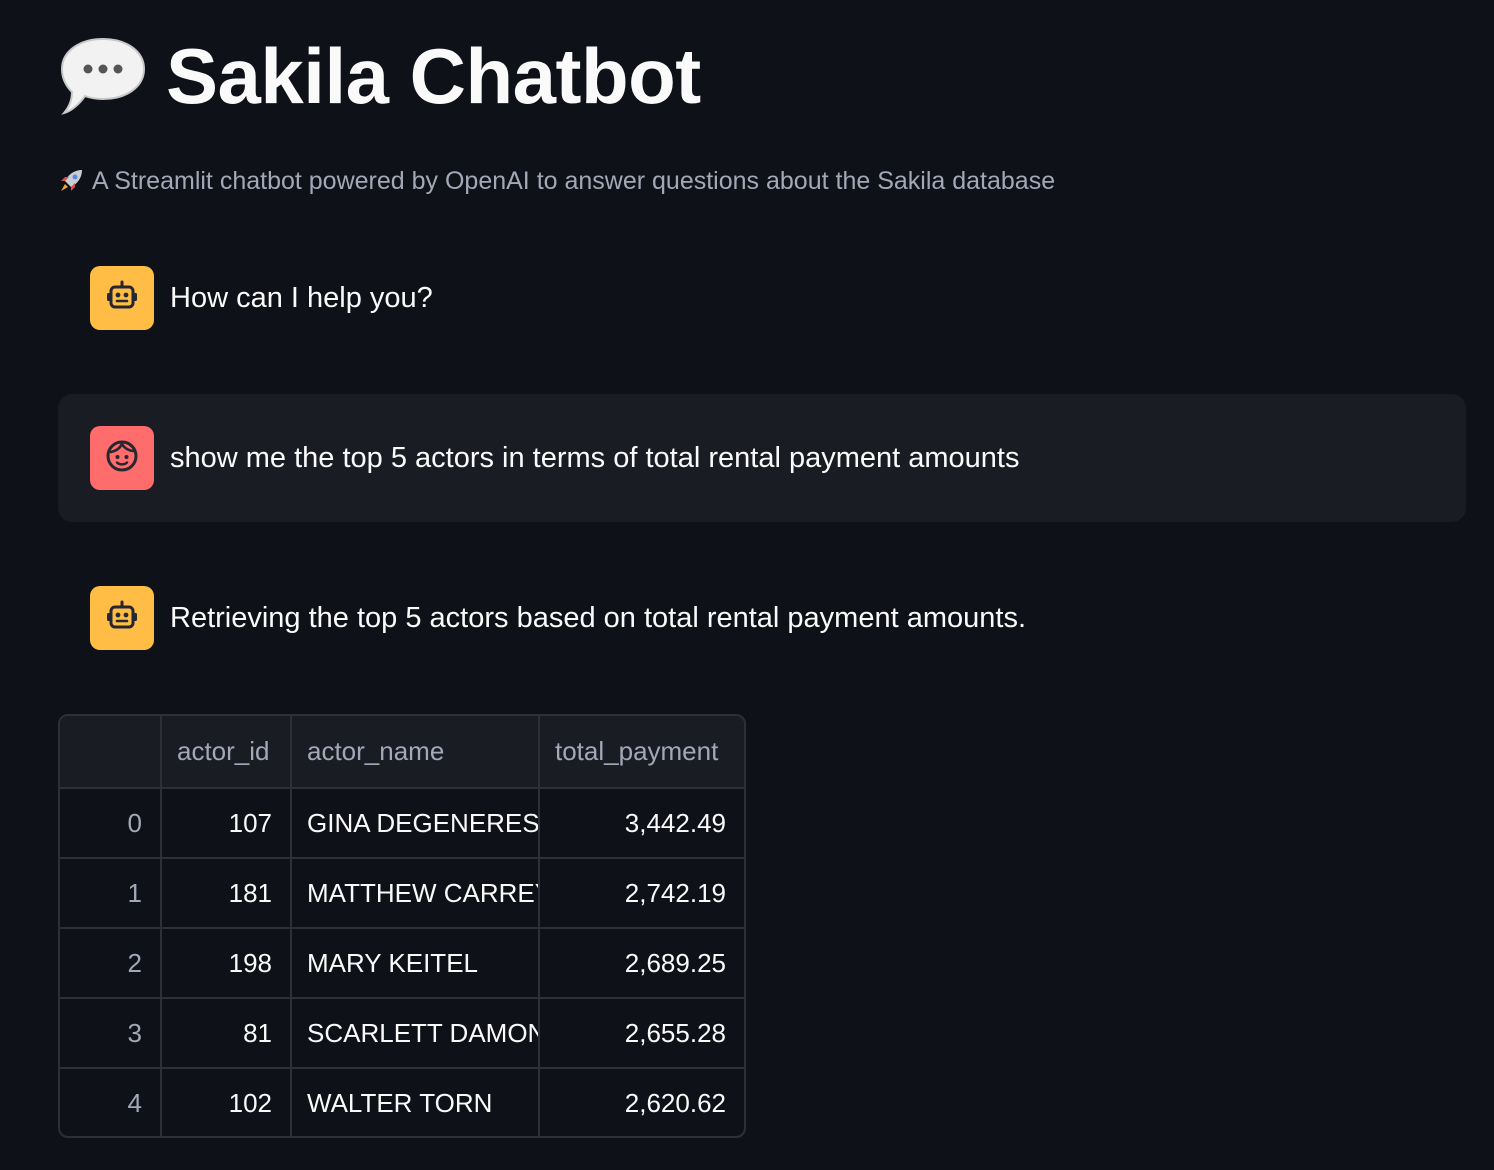 This screenshot has height=1170, width=1494. Describe the element at coordinates (415, 823) in the screenshot. I see `actor-name-cell: GINA DEGENERES` at that location.